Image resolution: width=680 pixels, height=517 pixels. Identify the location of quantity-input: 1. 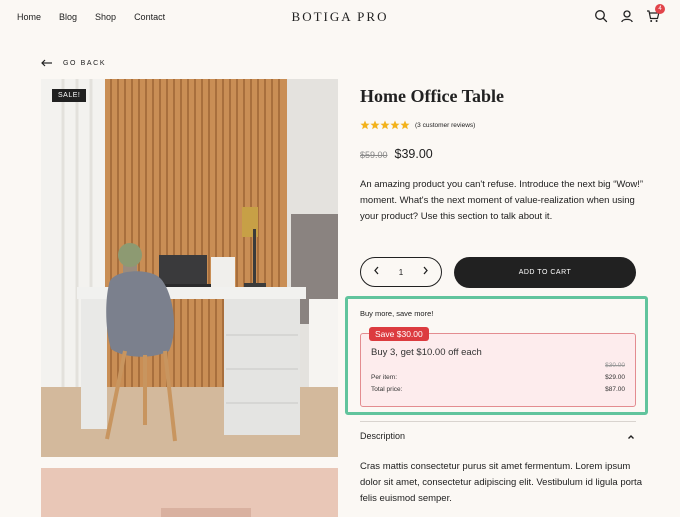
(401, 272).